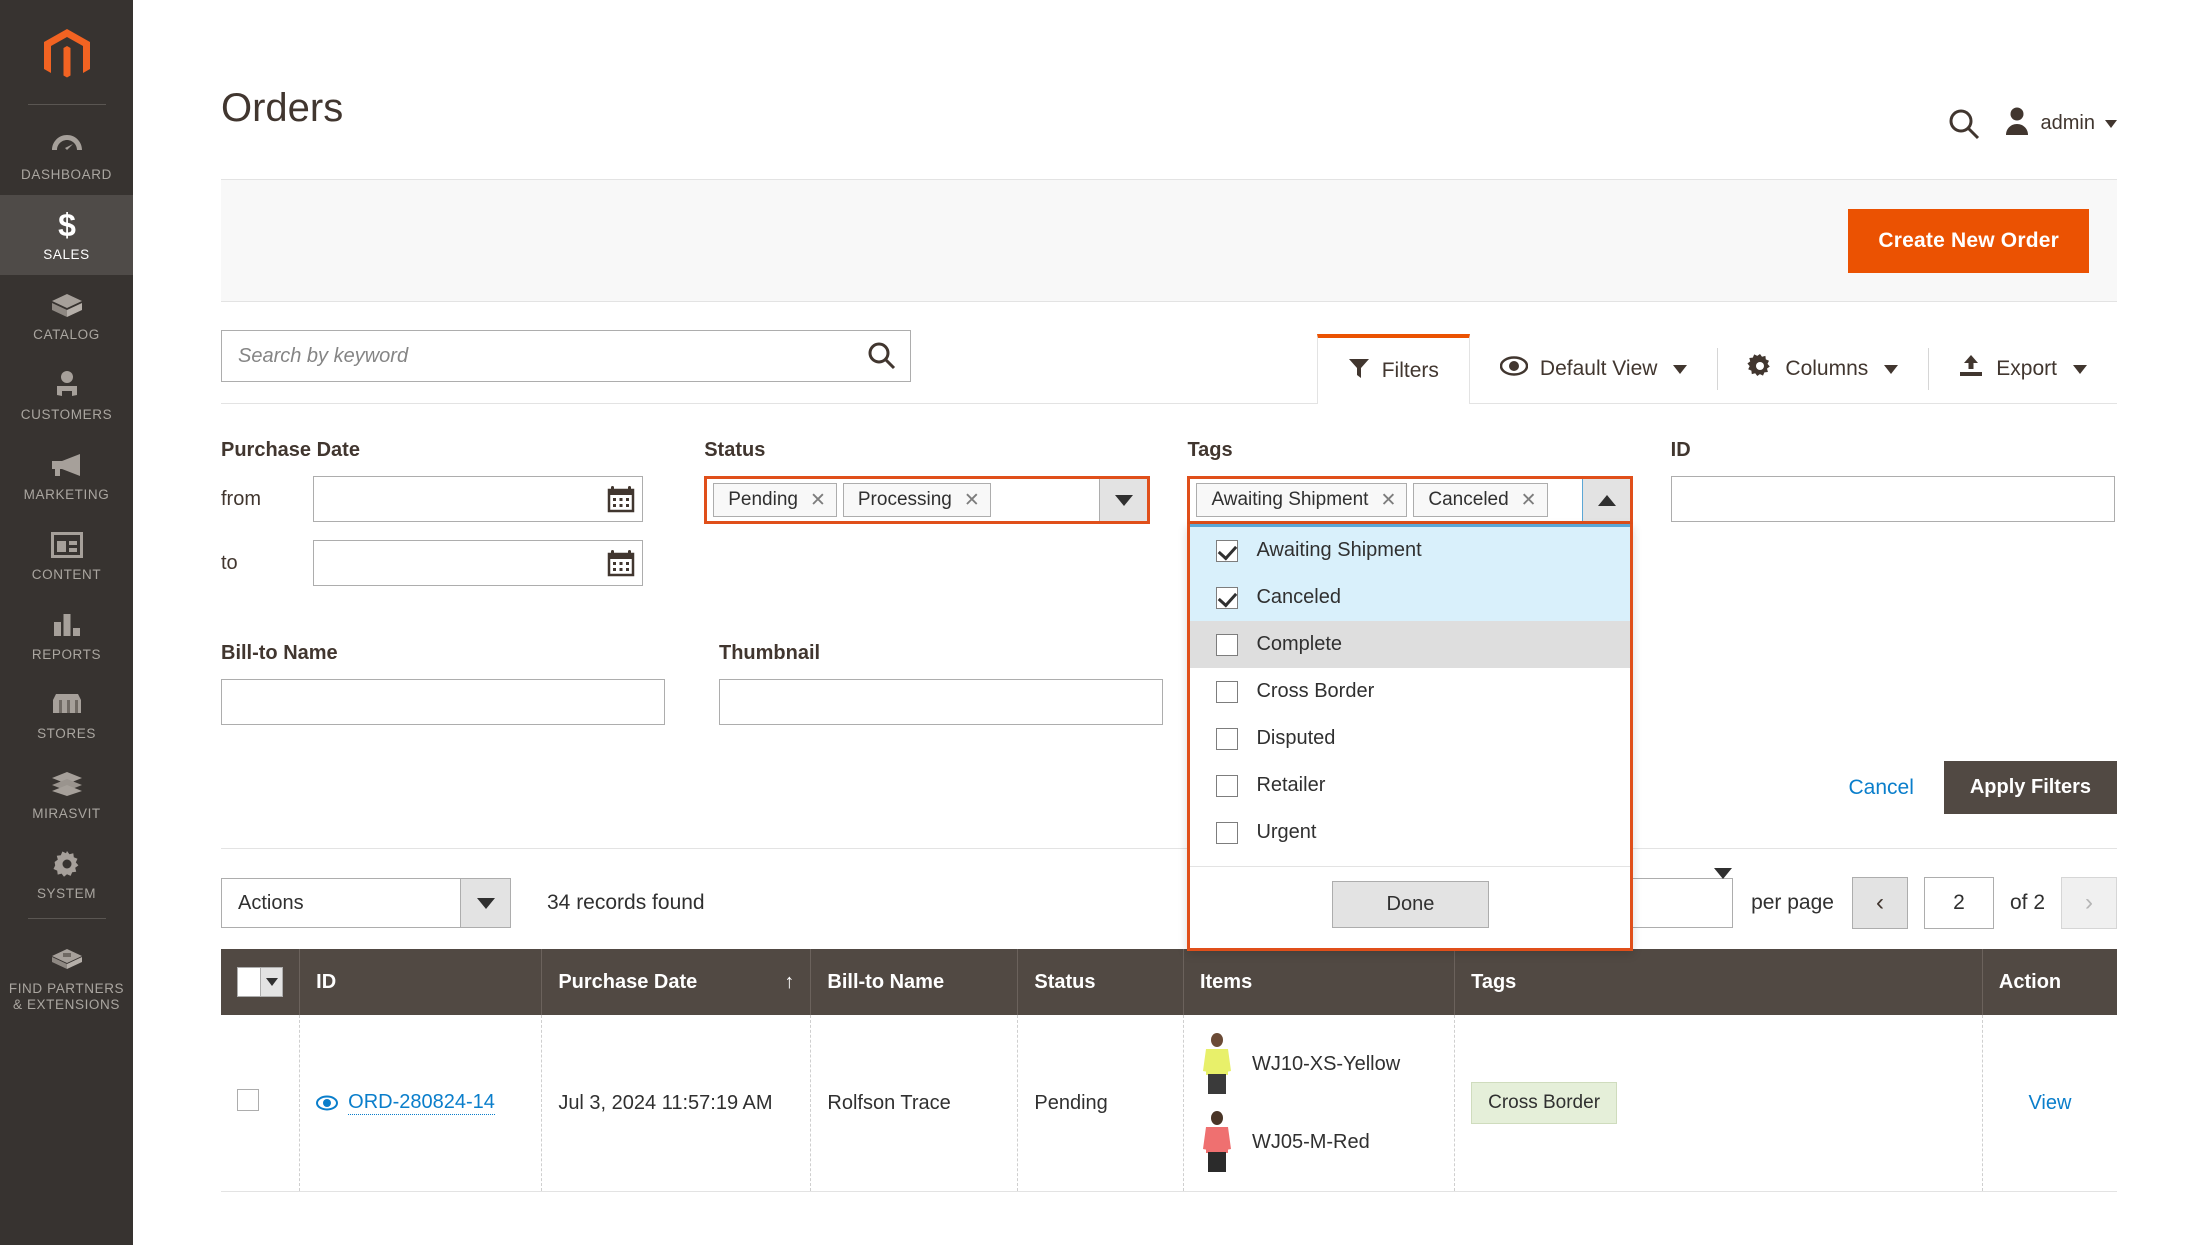 The width and height of the screenshot is (2205, 1245). I want to click on id-field, so click(1892, 499).